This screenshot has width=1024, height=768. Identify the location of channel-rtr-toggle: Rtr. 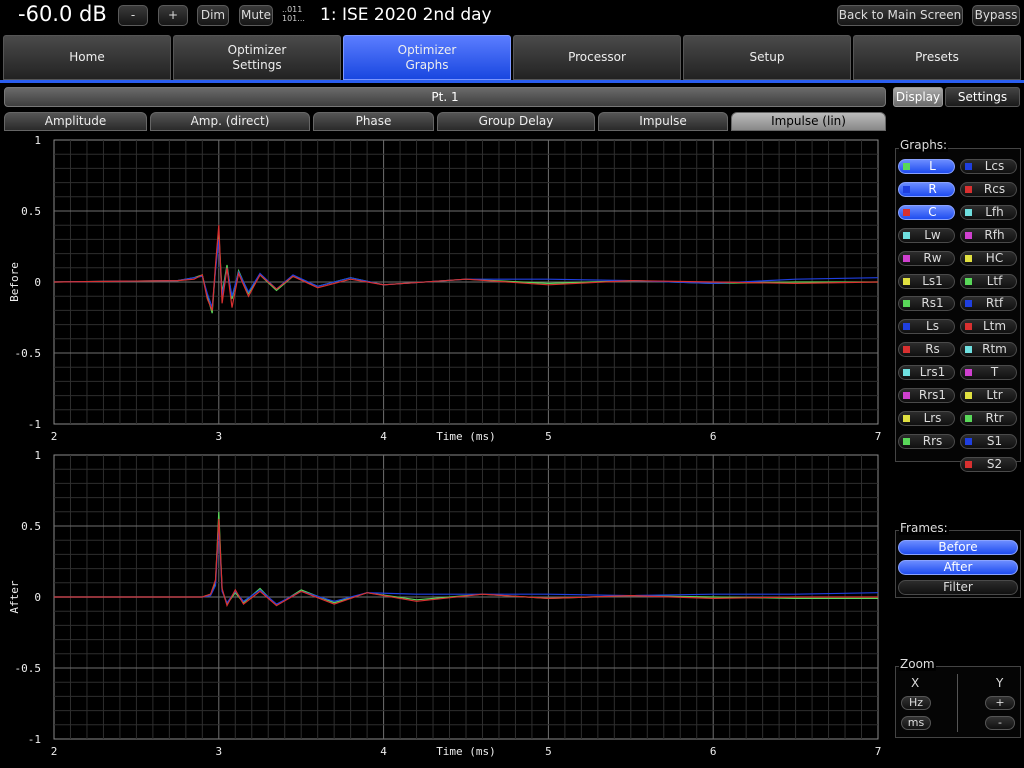
(988, 418).